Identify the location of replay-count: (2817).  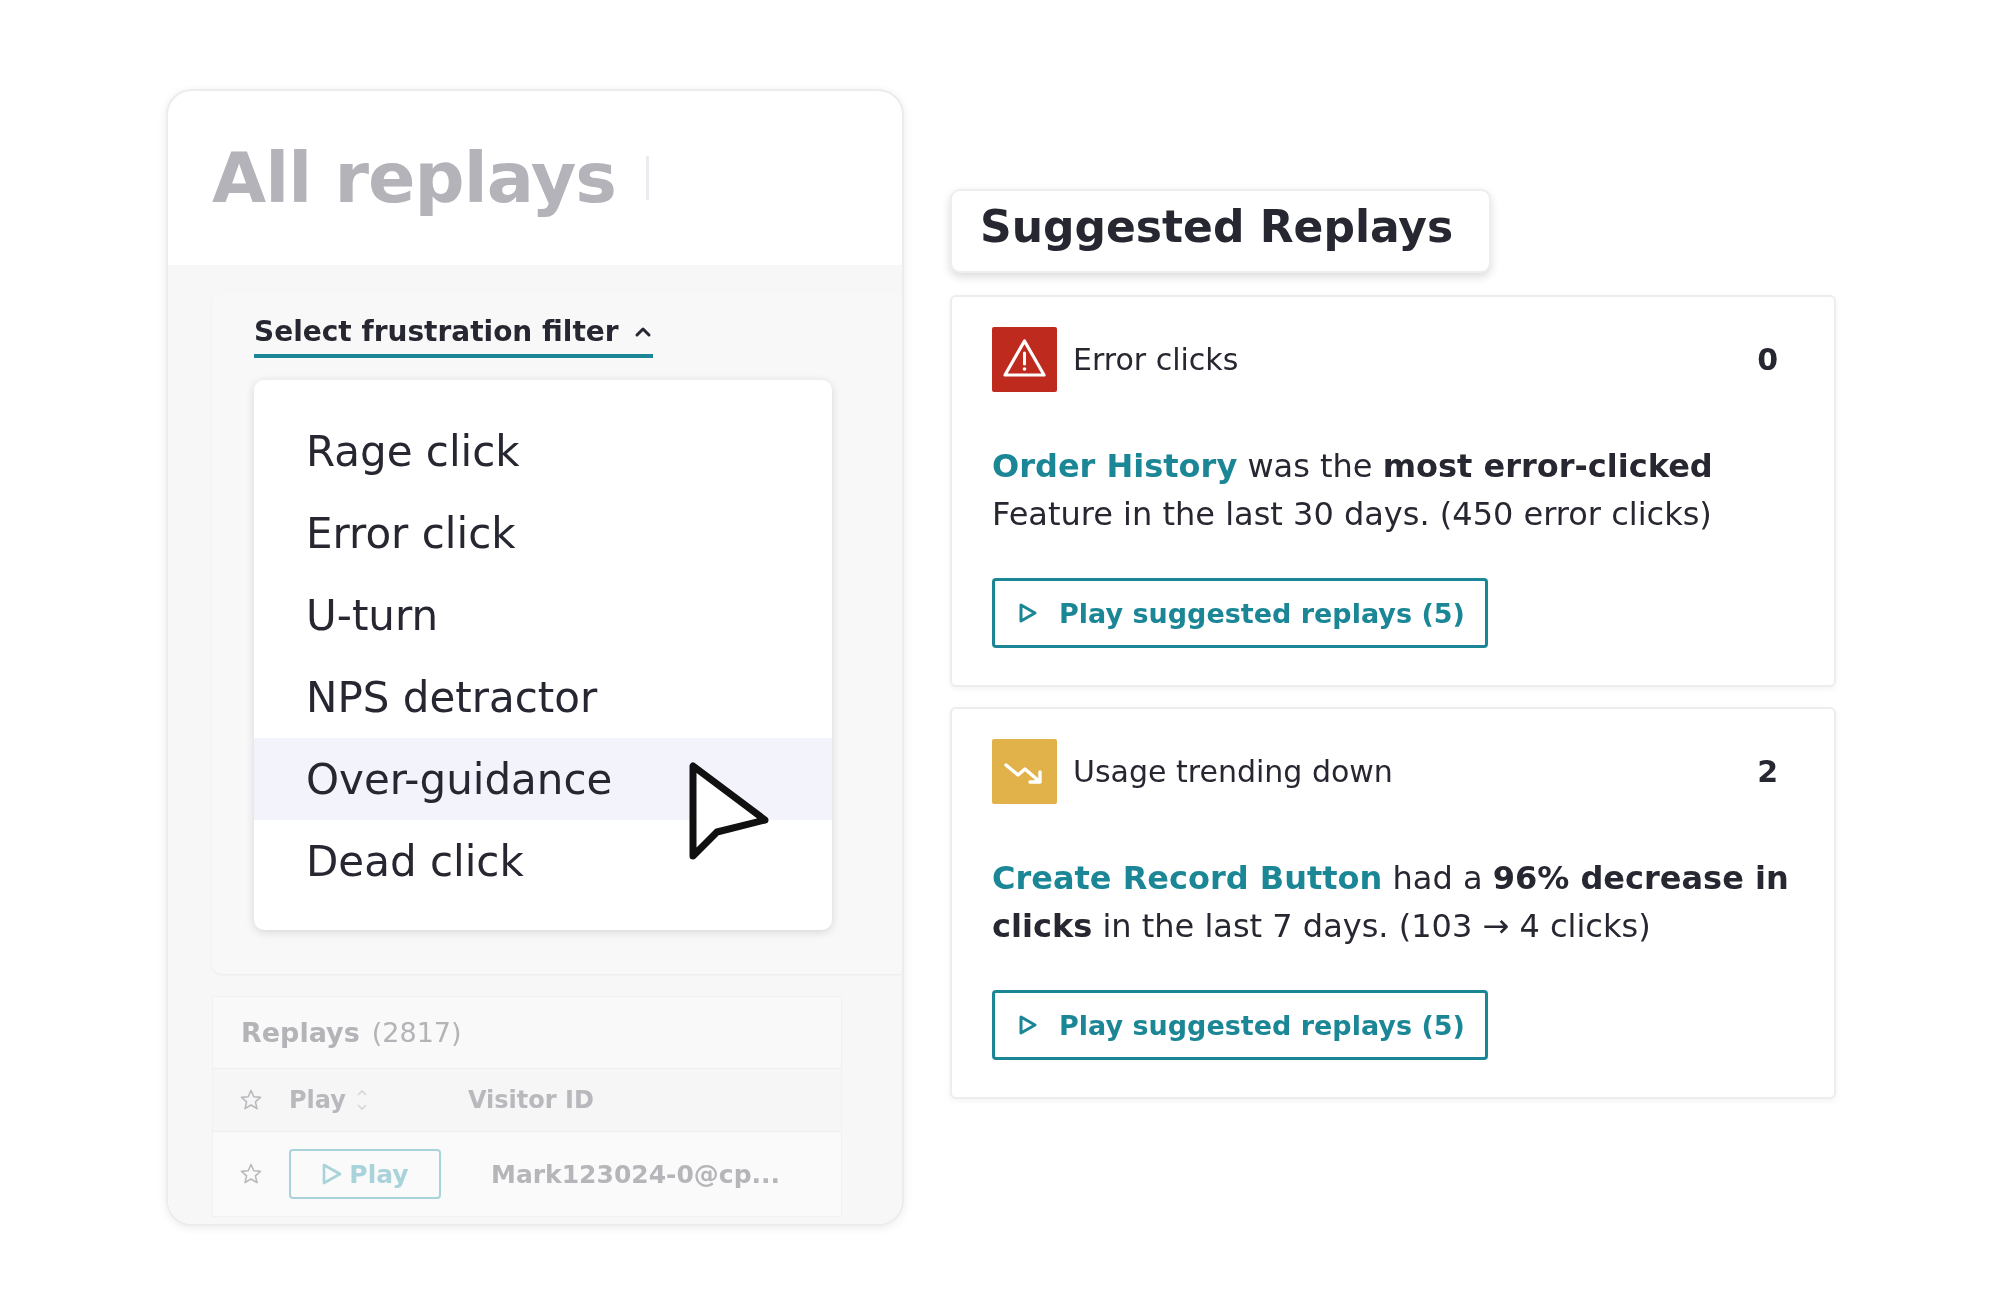
(416, 1032).